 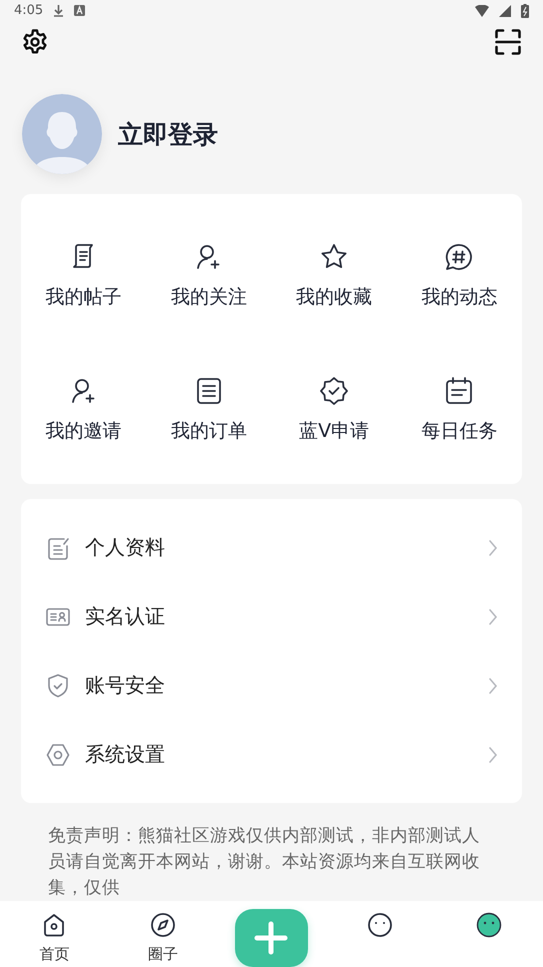 I want to click on shortcut-item: 我的收藏, so click(x=334, y=276).